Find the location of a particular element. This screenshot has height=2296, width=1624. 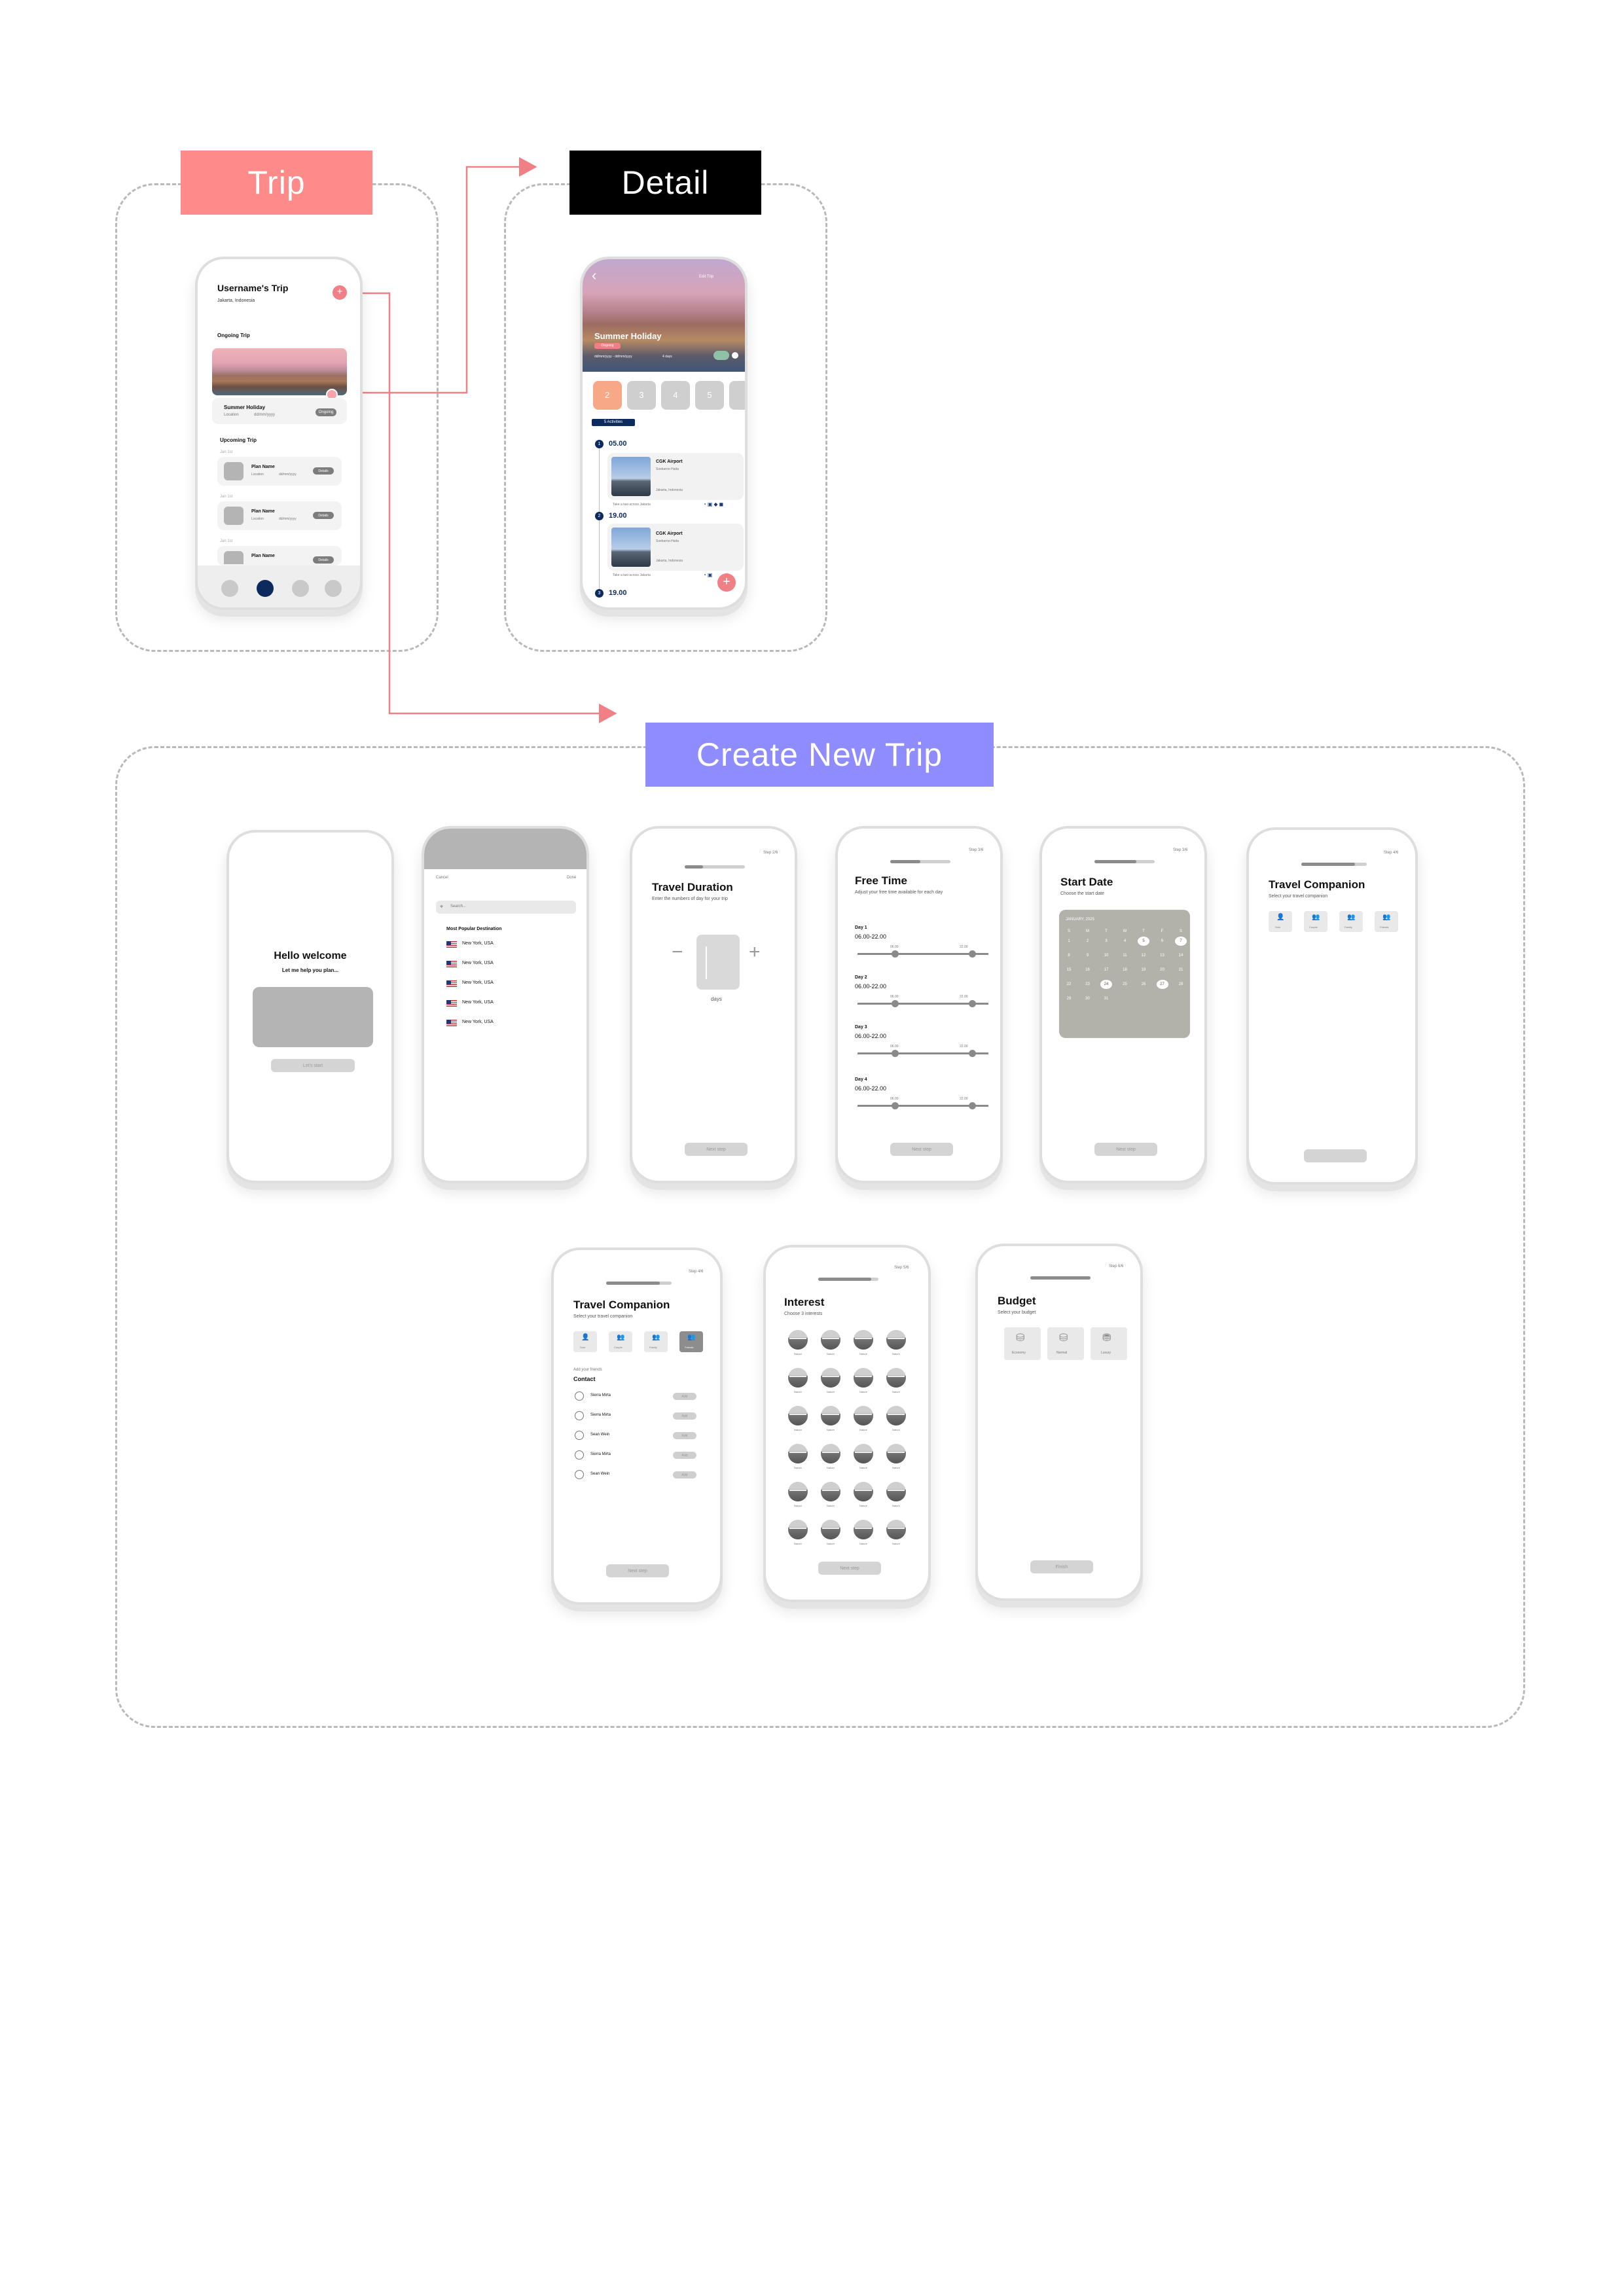

calendar-day: 21 is located at coordinates (1181, 970).